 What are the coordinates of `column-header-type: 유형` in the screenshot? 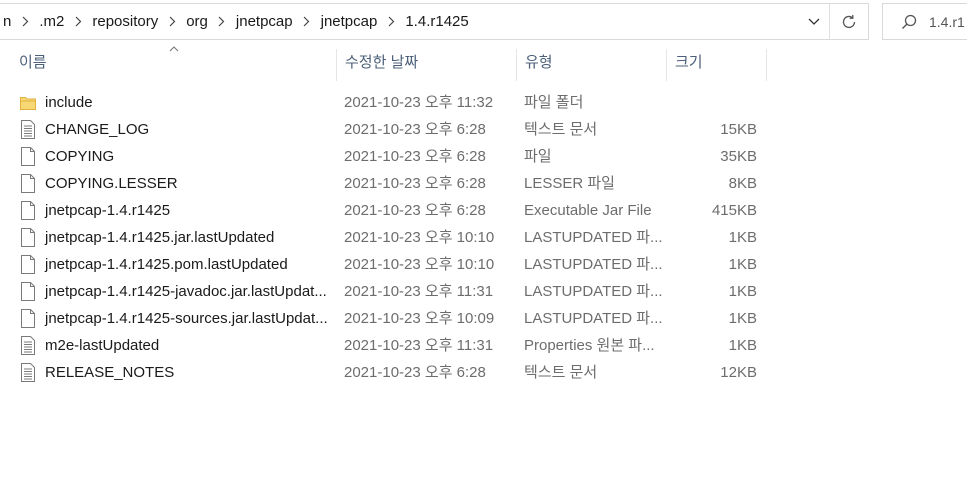 It's located at (539, 63).